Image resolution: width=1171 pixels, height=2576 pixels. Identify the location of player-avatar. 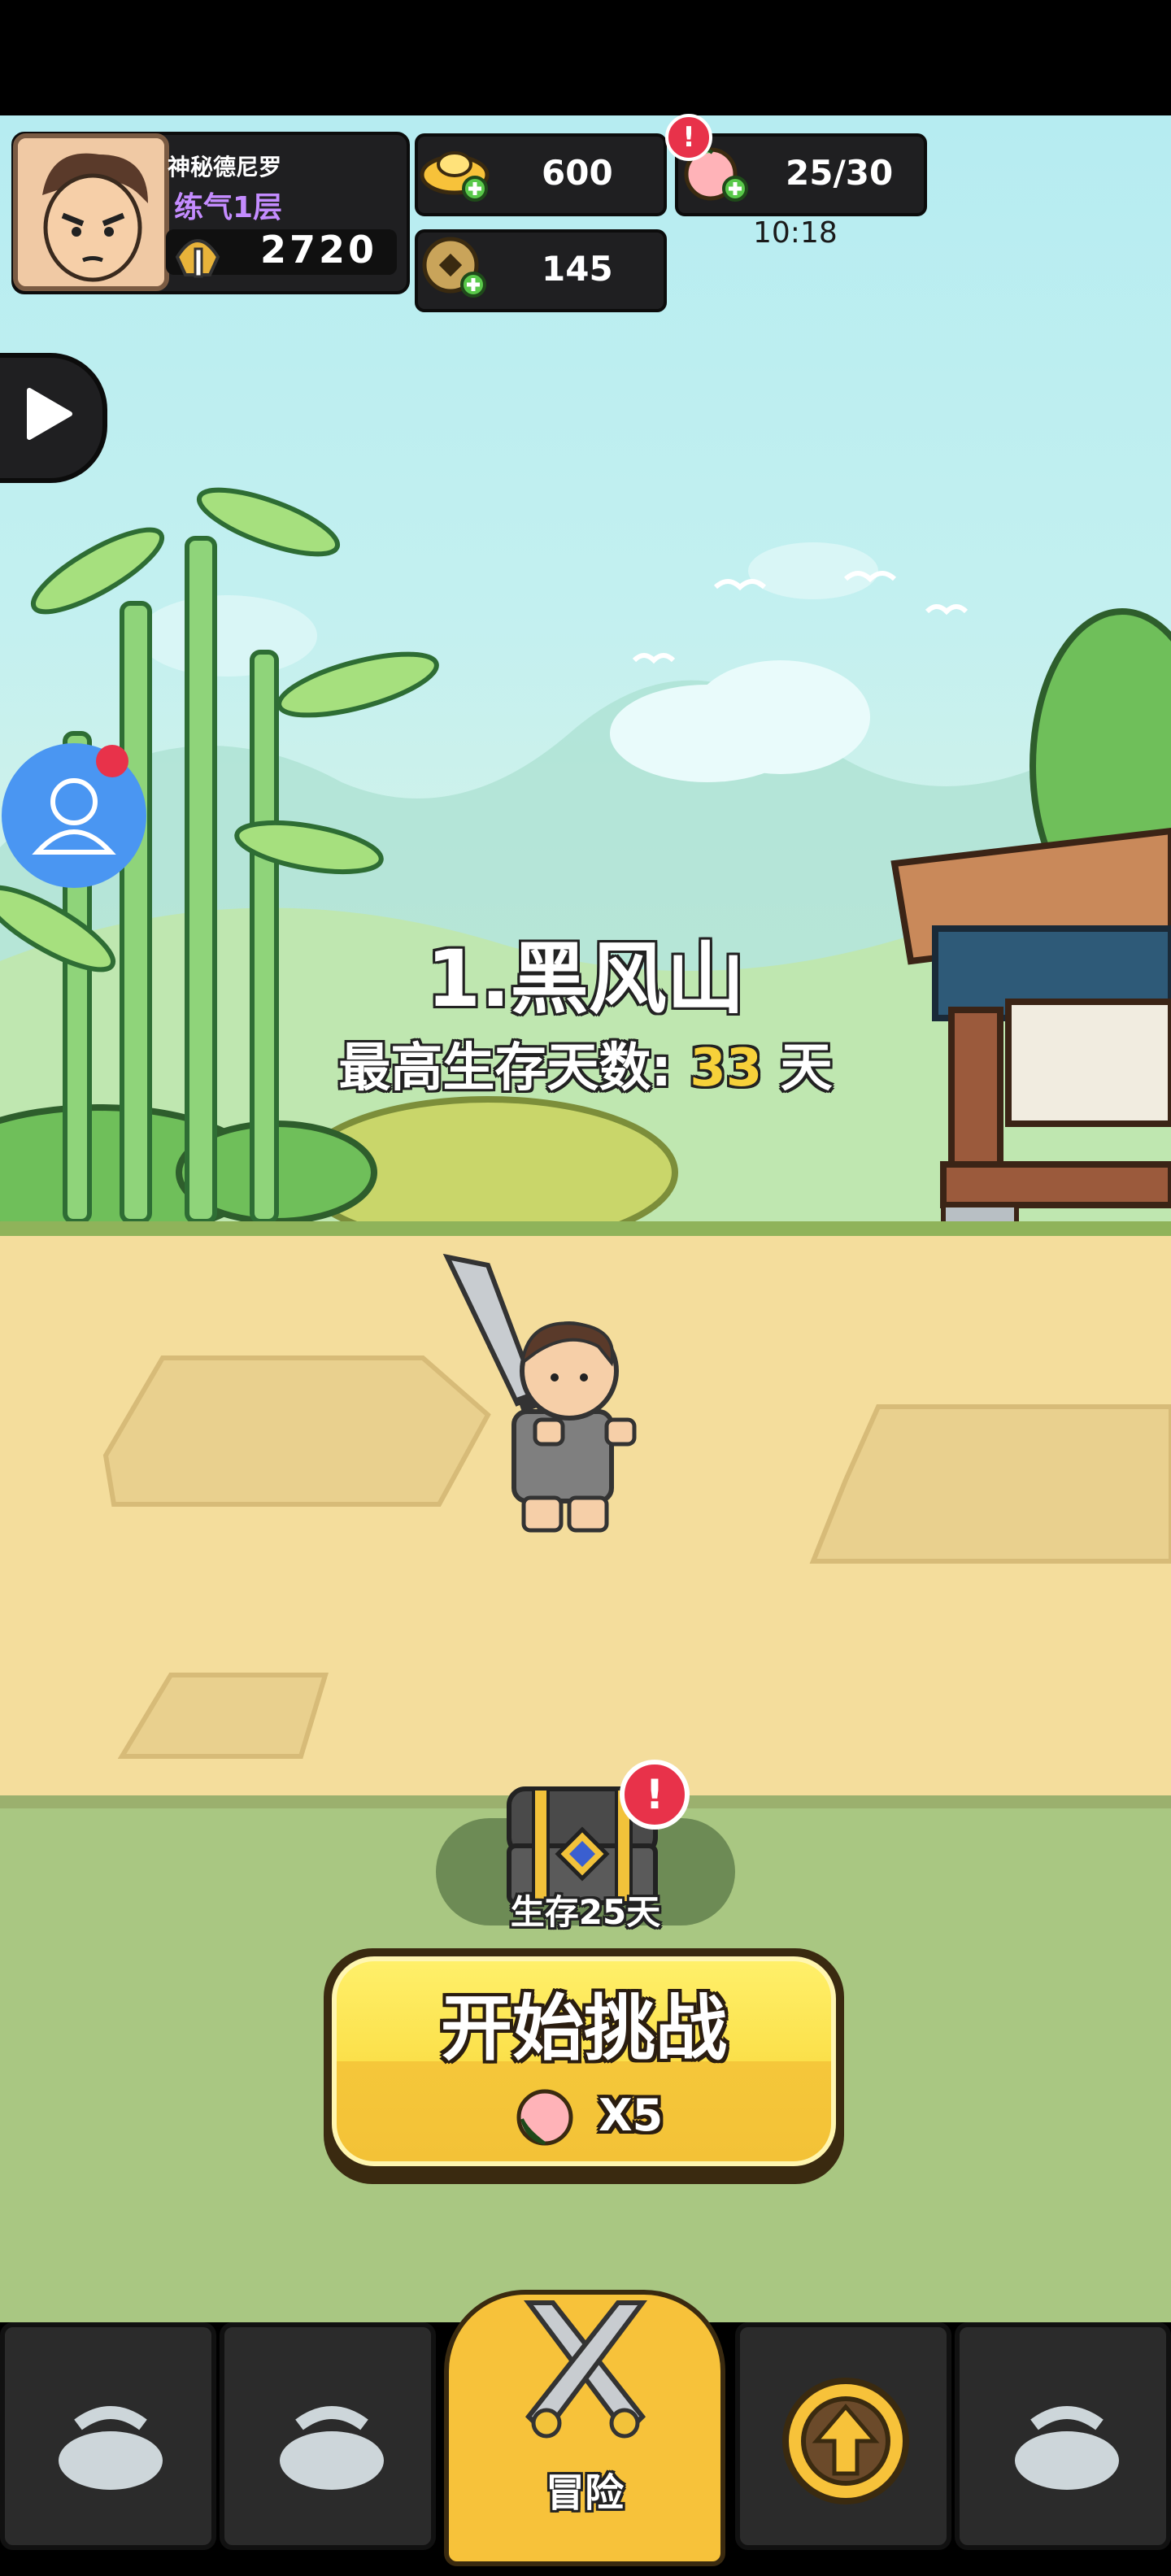
(91, 212).